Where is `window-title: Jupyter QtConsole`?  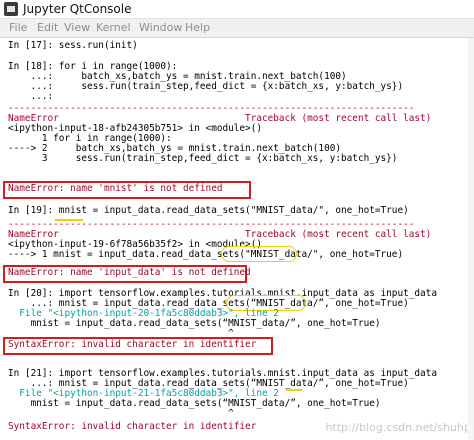 window-title: Jupyter QtConsole is located at coordinates (77, 9).